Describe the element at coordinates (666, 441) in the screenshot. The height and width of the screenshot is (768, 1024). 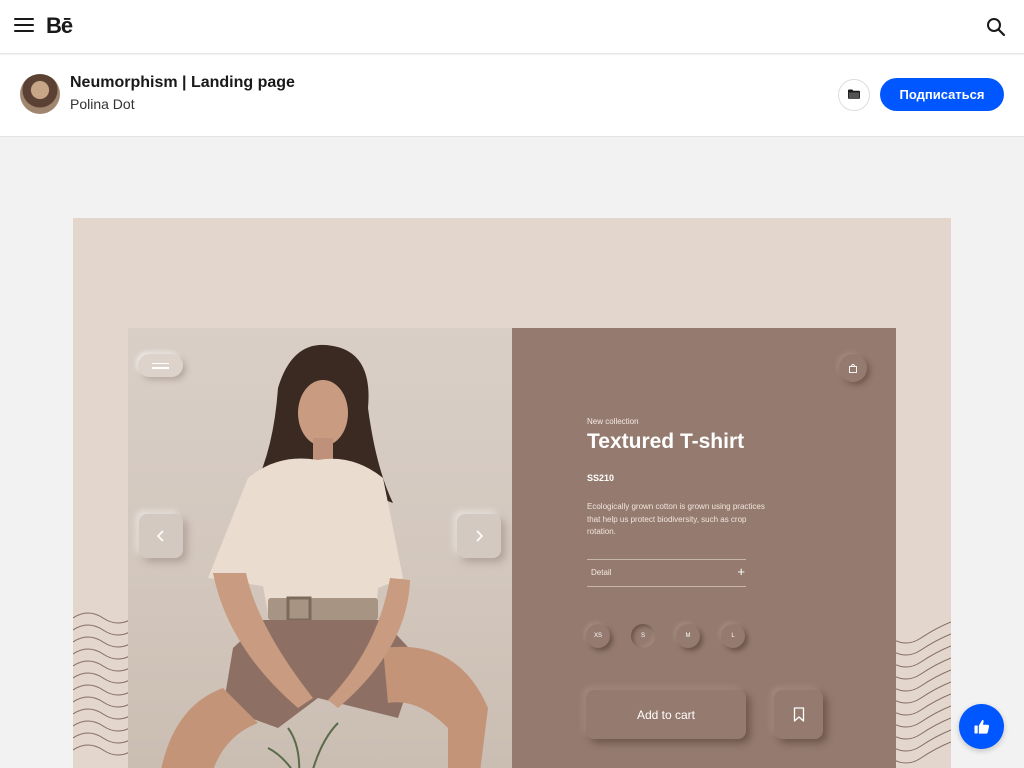
I see `product-title: Textured T-shirt` at that location.